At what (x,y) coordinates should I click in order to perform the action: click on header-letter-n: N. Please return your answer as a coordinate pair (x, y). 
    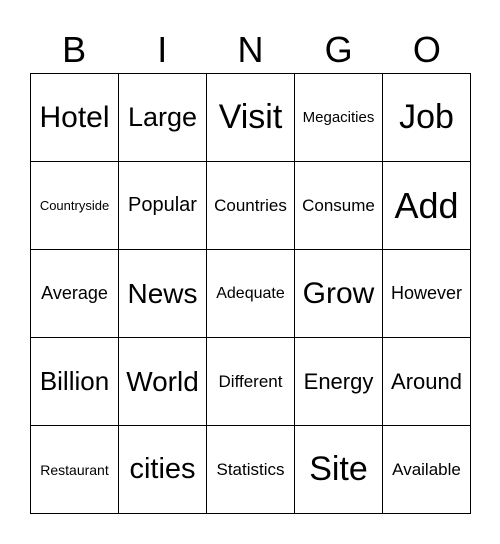
    Looking at the image, I should click on (250, 49).